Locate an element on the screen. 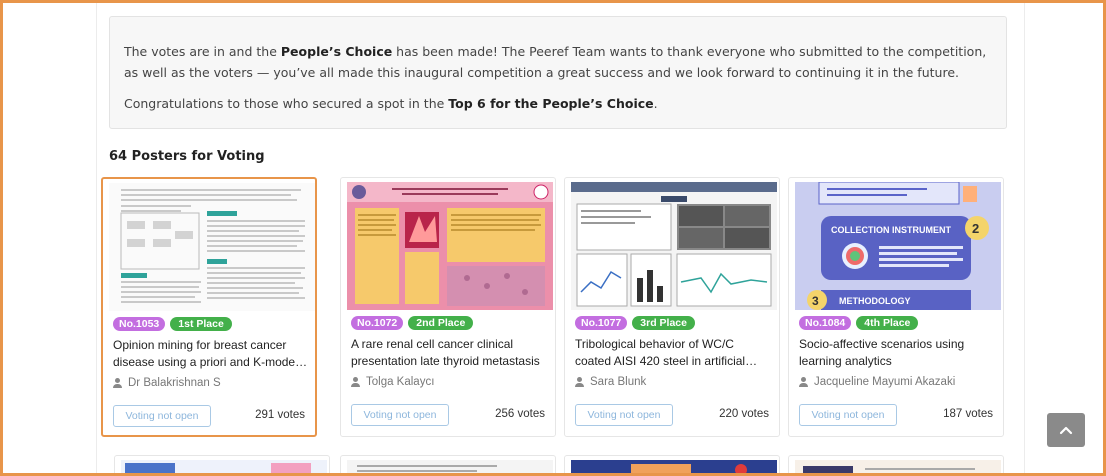  vote-count: 187 votes is located at coordinates (968, 414).